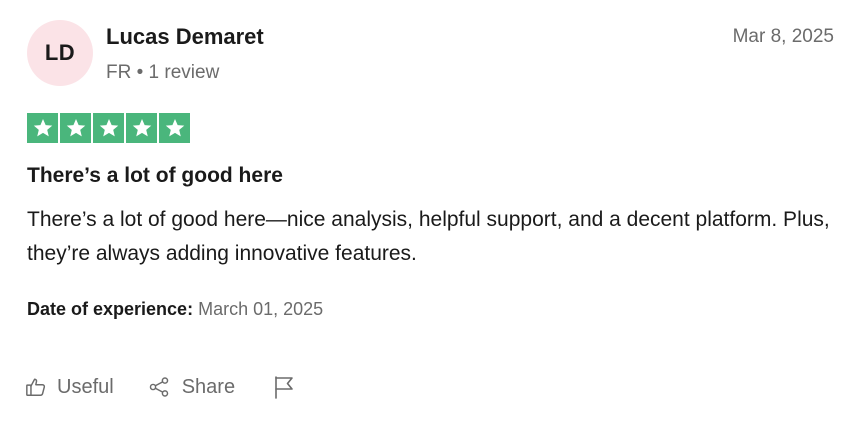  What do you see at coordinates (783, 36) in the screenshot?
I see `review-date: Mar 8, 2025` at bounding box center [783, 36].